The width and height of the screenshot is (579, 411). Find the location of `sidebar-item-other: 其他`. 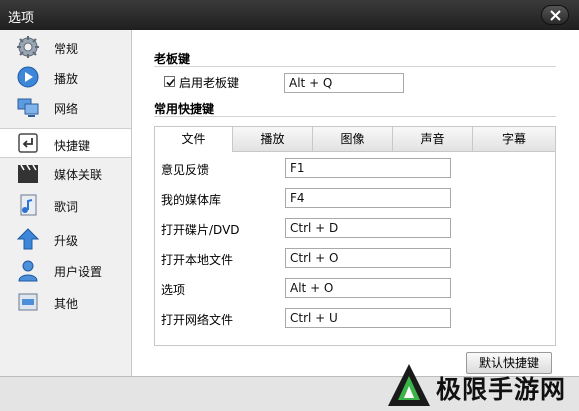

sidebar-item-other: 其他 is located at coordinates (65, 302).